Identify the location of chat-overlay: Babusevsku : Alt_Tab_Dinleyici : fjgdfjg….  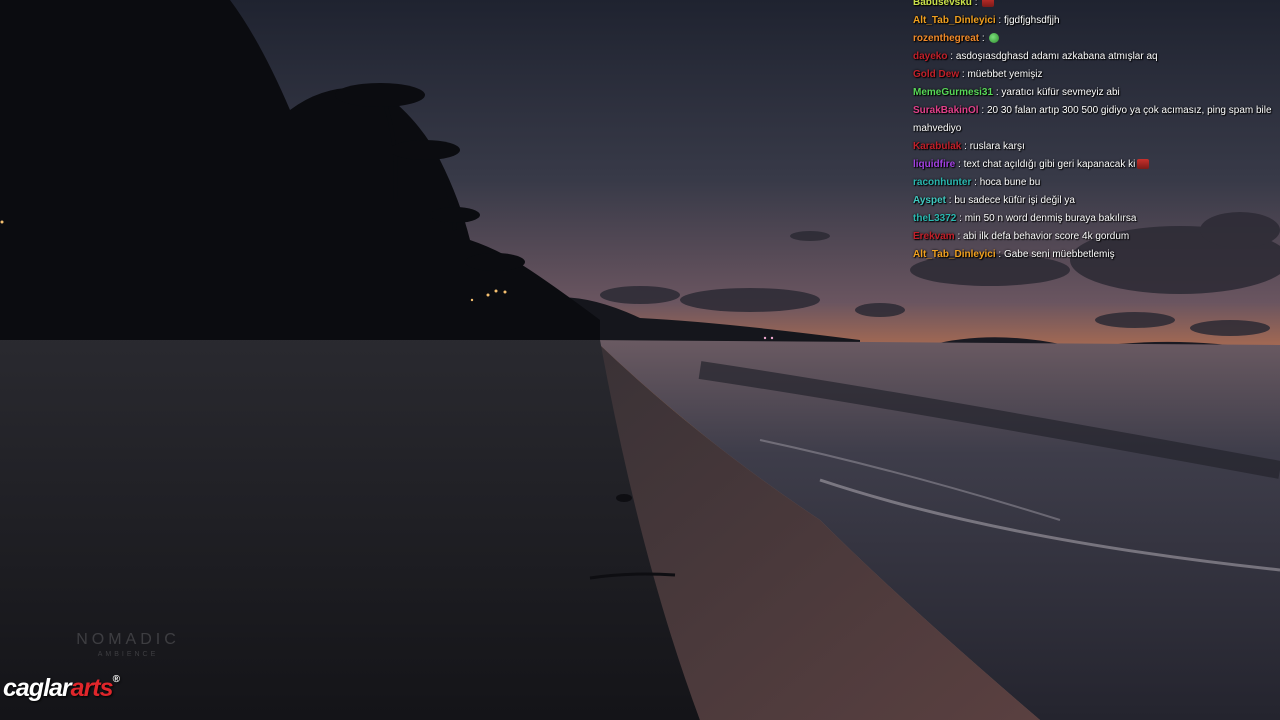
(1092, 132).